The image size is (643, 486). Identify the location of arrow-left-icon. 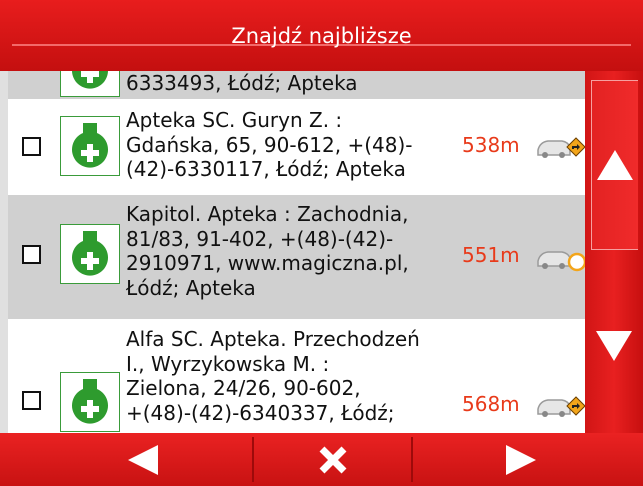
(143, 459).